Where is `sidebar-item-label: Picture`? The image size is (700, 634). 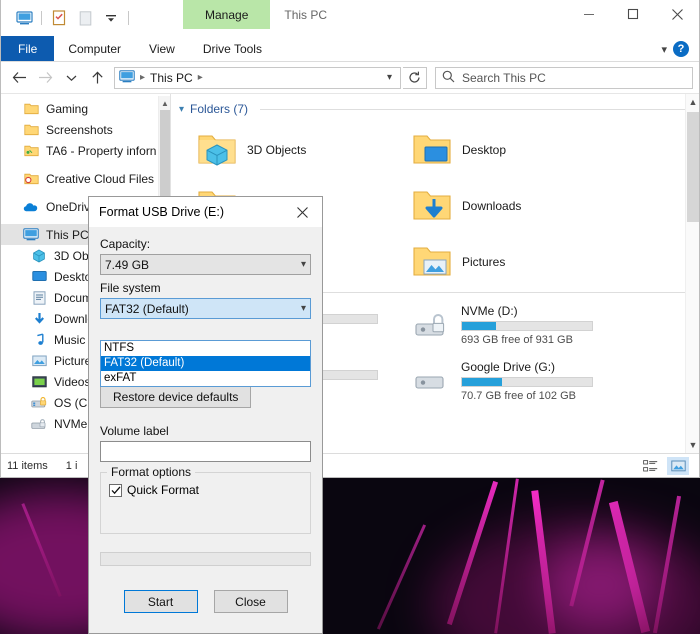
sidebar-item-label: Picture is located at coordinates (73, 360).